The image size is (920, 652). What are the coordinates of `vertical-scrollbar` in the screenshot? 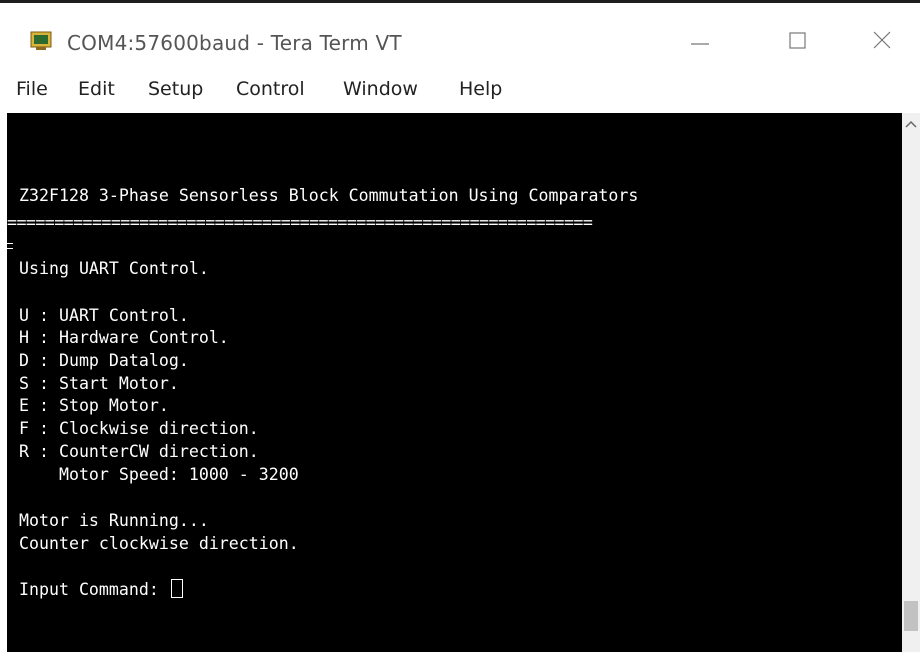 It's located at (911, 382).